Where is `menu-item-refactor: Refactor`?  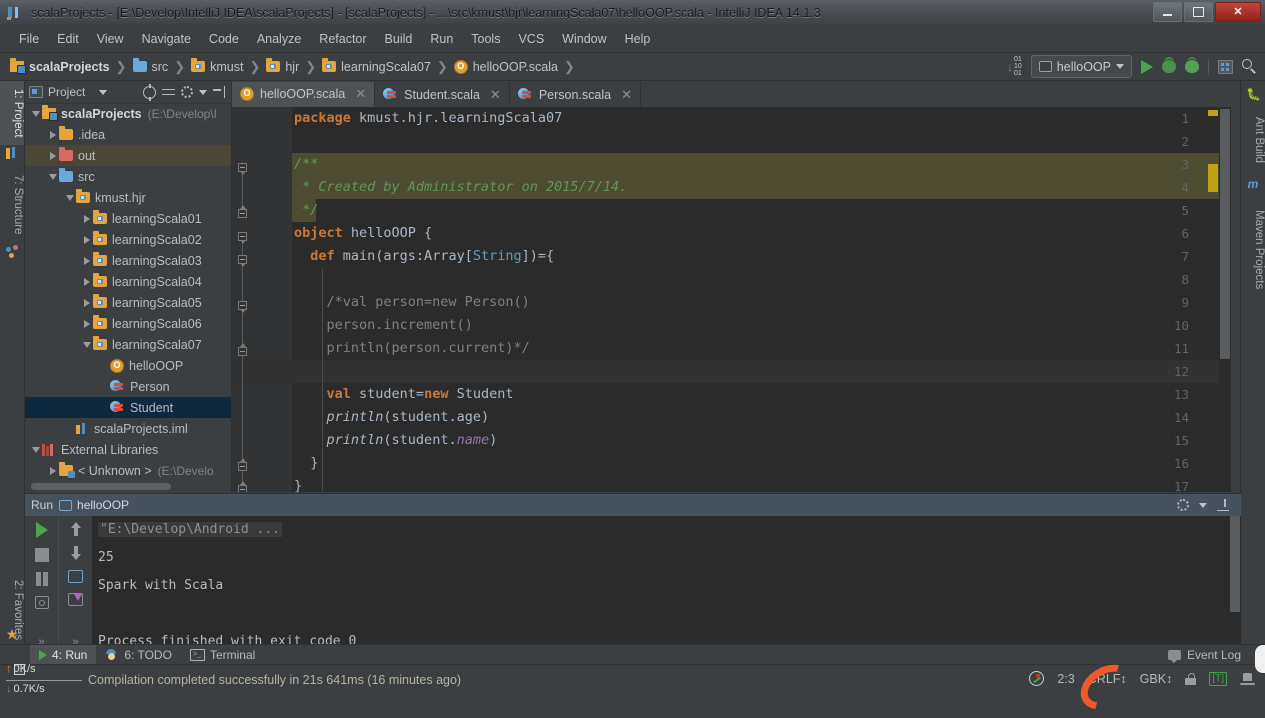
menu-item-refactor: Refactor is located at coordinates (342, 39).